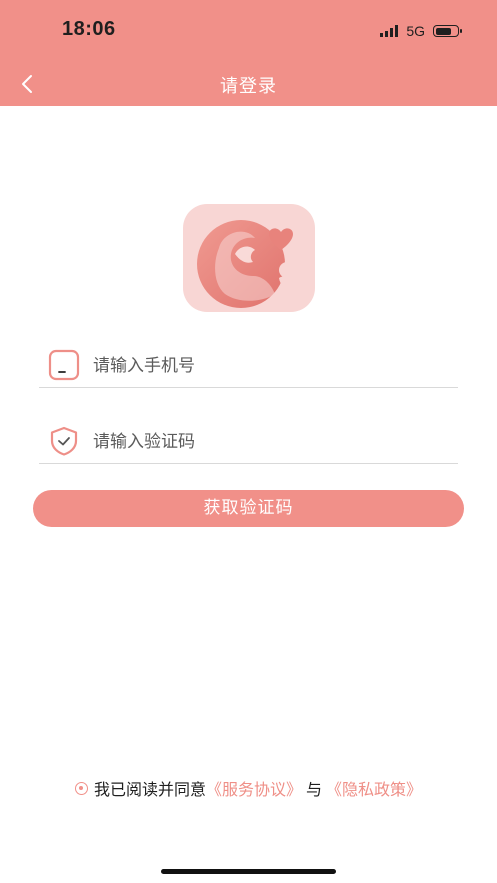 The width and height of the screenshot is (497, 883). Describe the element at coordinates (64, 365) in the screenshot. I see `phone-icon` at that location.